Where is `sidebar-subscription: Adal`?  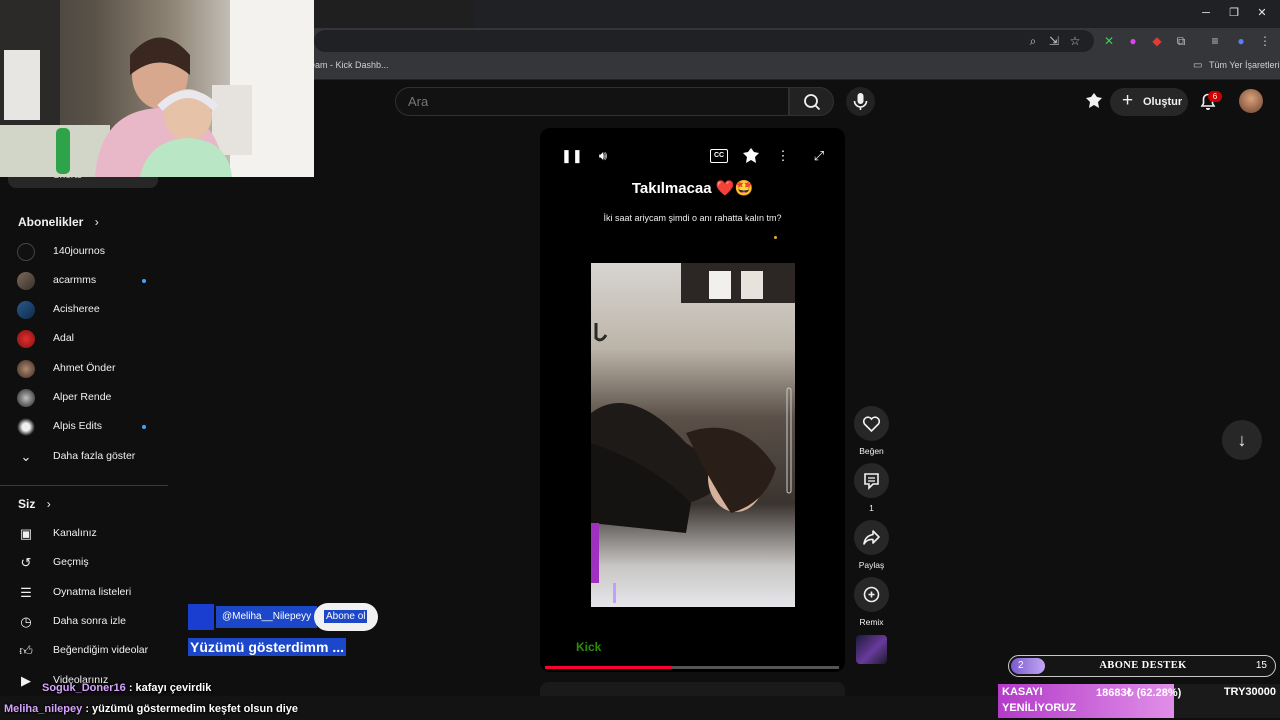
sidebar-subscription: Adal is located at coordinates (84, 338).